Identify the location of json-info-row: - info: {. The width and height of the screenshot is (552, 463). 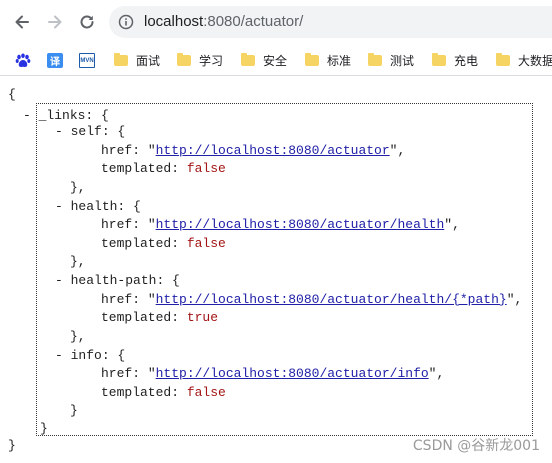
(90, 355).